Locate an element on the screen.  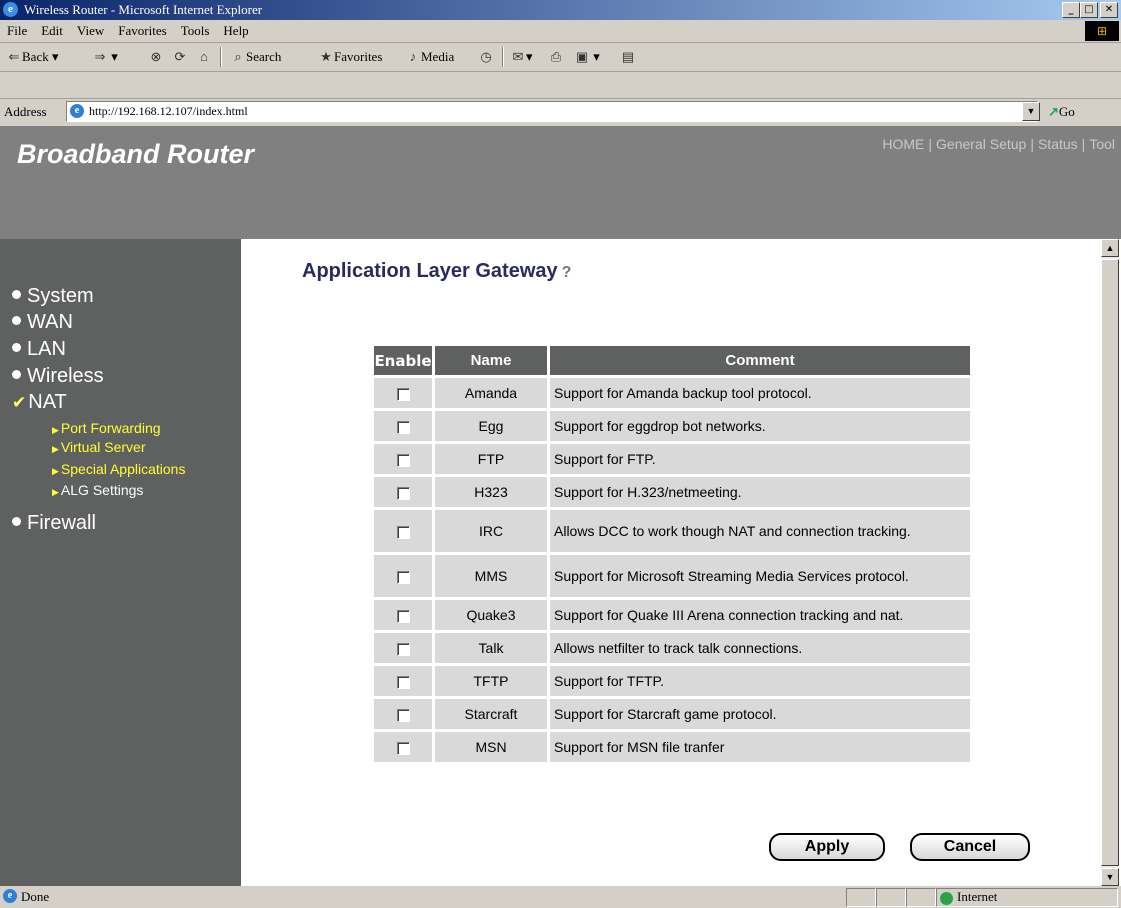
close-icon: ✕ is located at coordinates (1109, 10).